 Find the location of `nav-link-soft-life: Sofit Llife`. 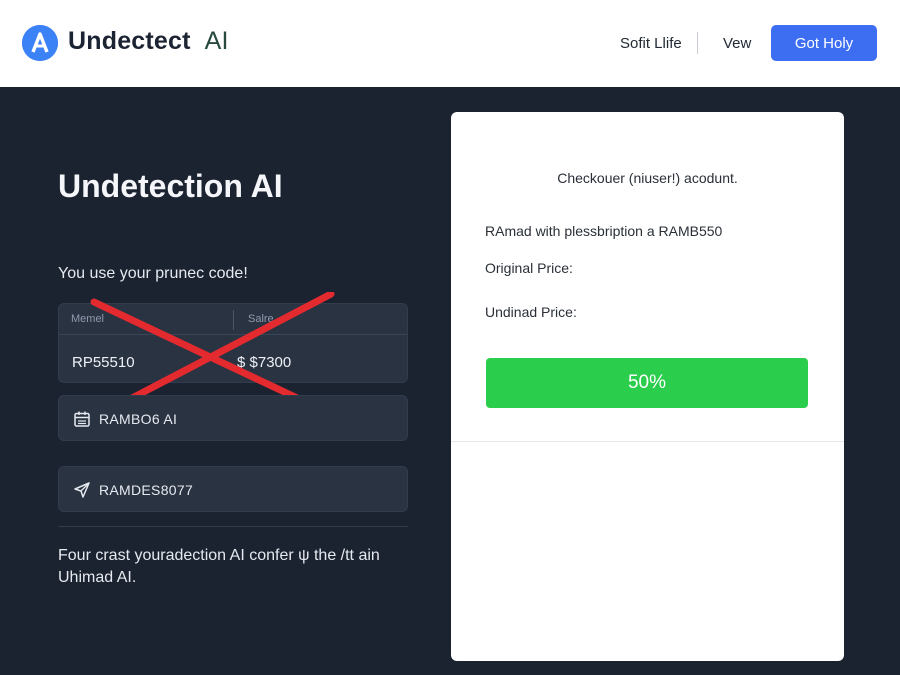

nav-link-soft-life: Sofit Llife is located at coordinates (651, 43).